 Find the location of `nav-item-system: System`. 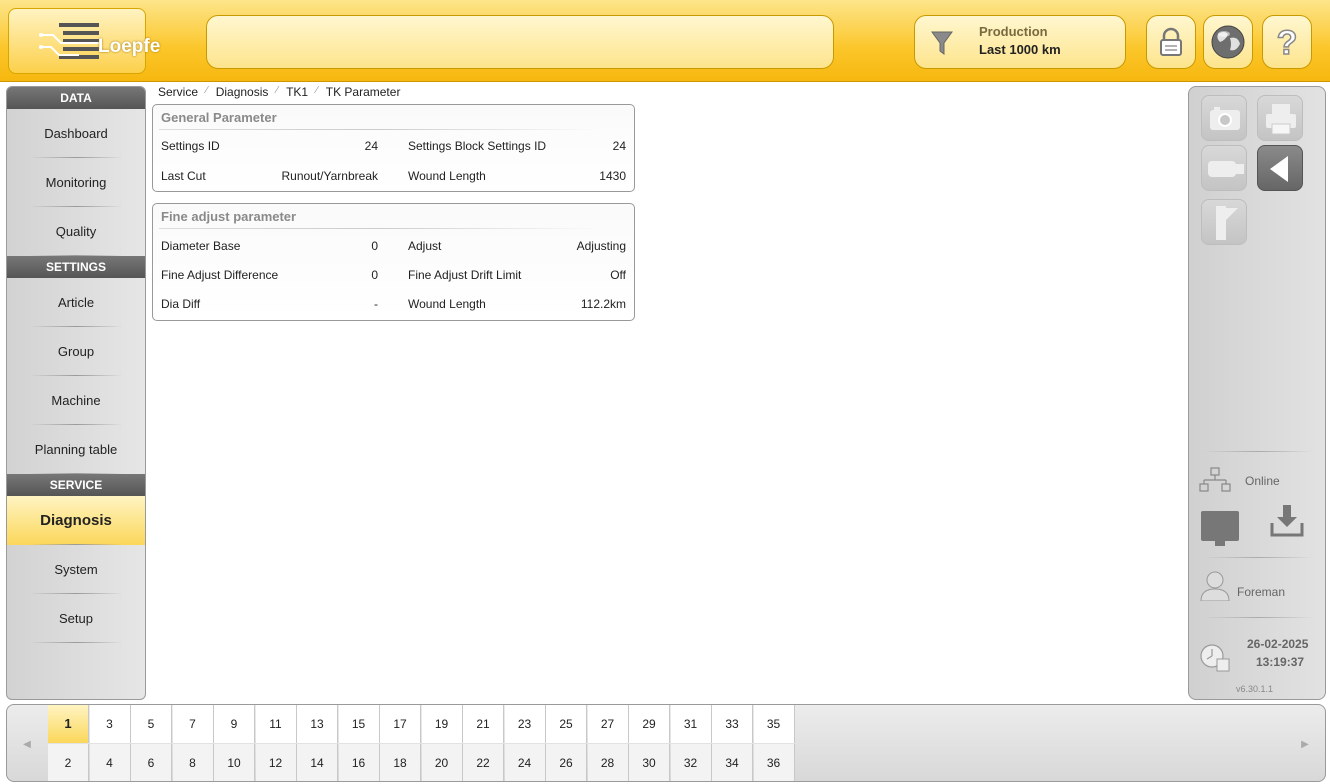

nav-item-system: System is located at coordinates (76, 569).